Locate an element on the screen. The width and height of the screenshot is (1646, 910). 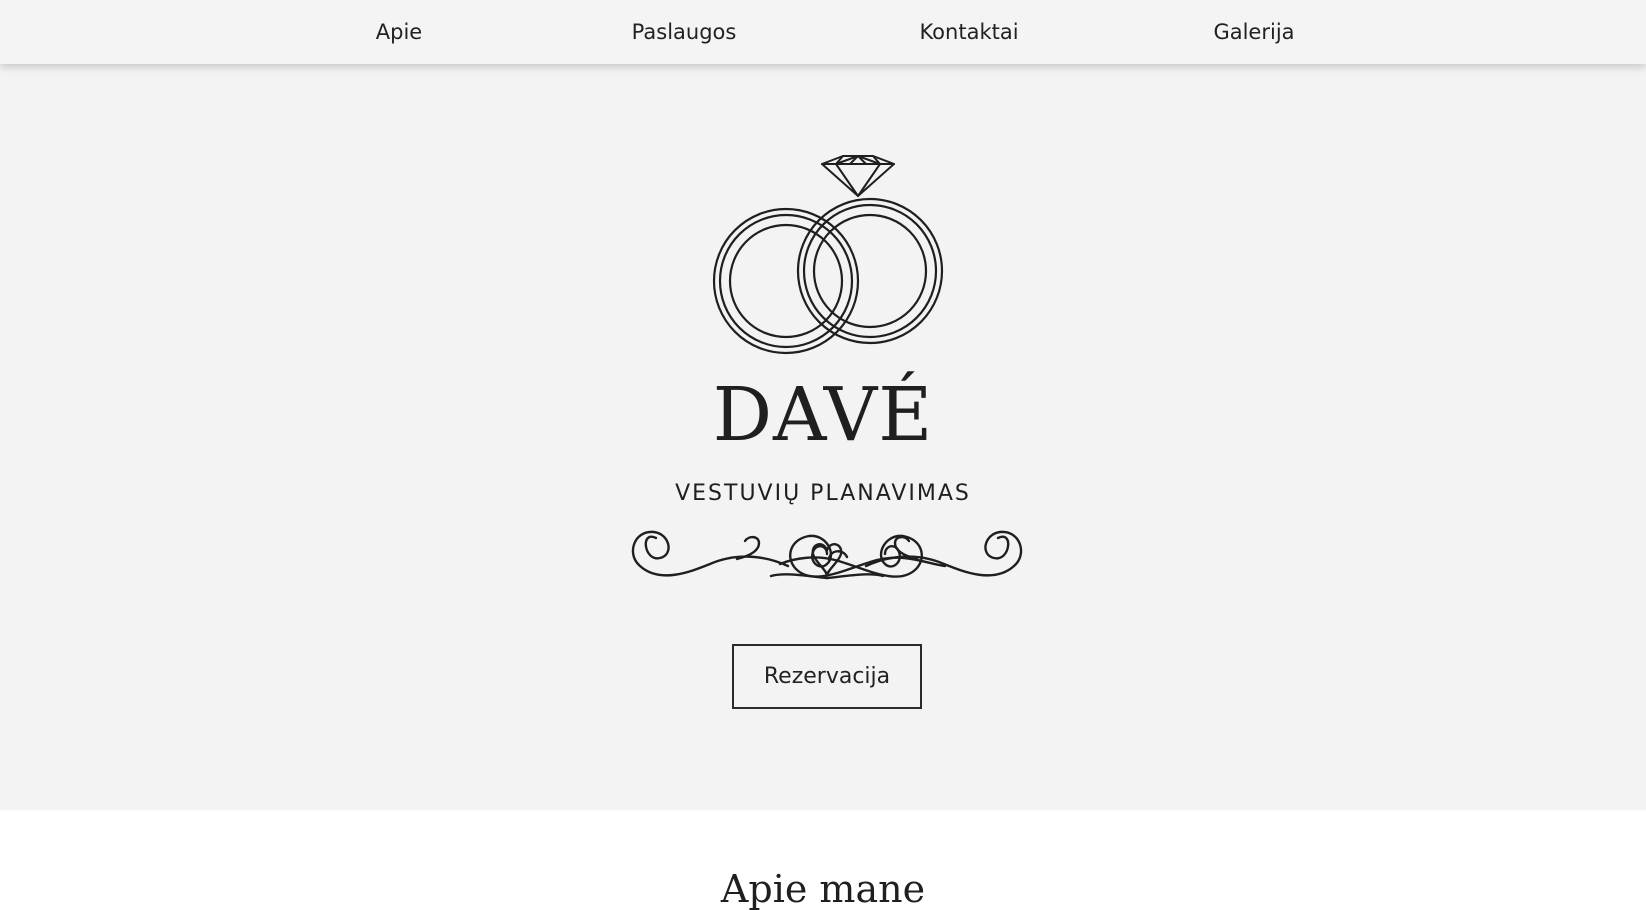
nav-link-apie: Apie is located at coordinates (399, 32).